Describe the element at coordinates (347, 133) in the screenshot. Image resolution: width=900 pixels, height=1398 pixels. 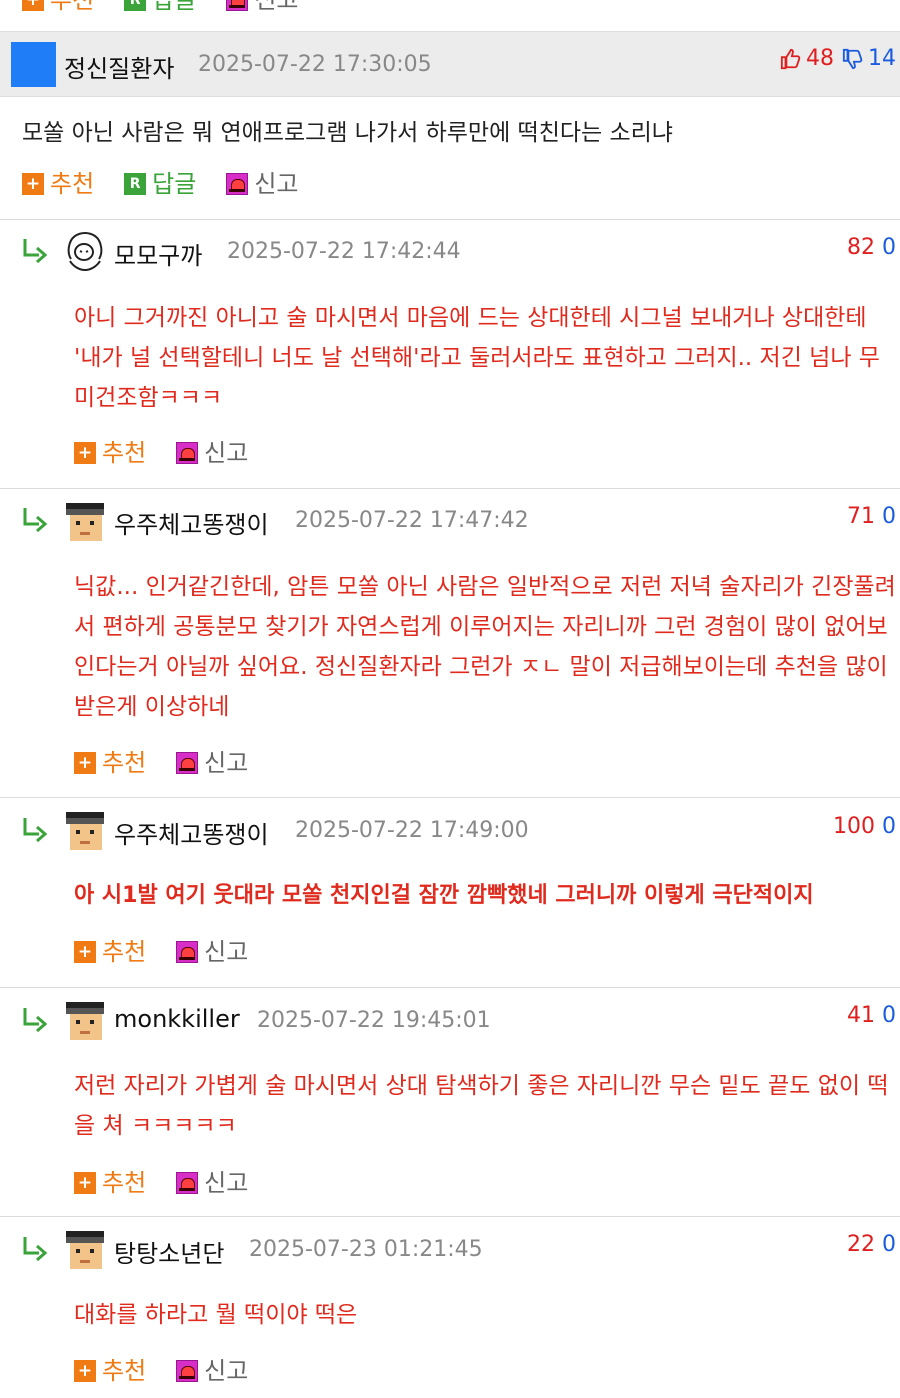
I see `post-body: 모쏠 아닌 사람은 뭐 연애프로그램 나가서 하루만에 떡친다는 소리냐` at that location.